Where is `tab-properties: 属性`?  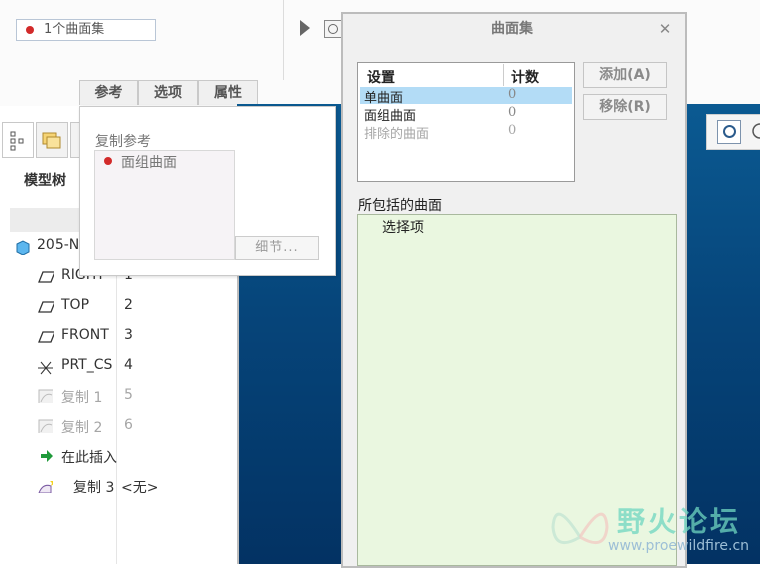
tab-properties: 属性 is located at coordinates (228, 92).